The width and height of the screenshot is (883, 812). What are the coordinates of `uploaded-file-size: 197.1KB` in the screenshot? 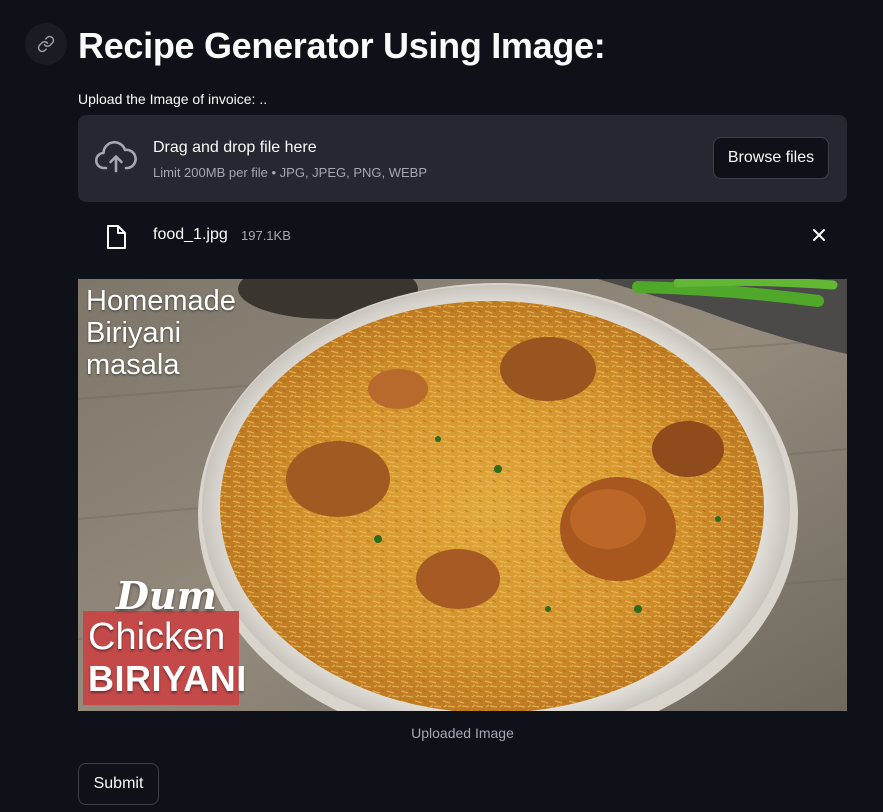 It's located at (266, 235).